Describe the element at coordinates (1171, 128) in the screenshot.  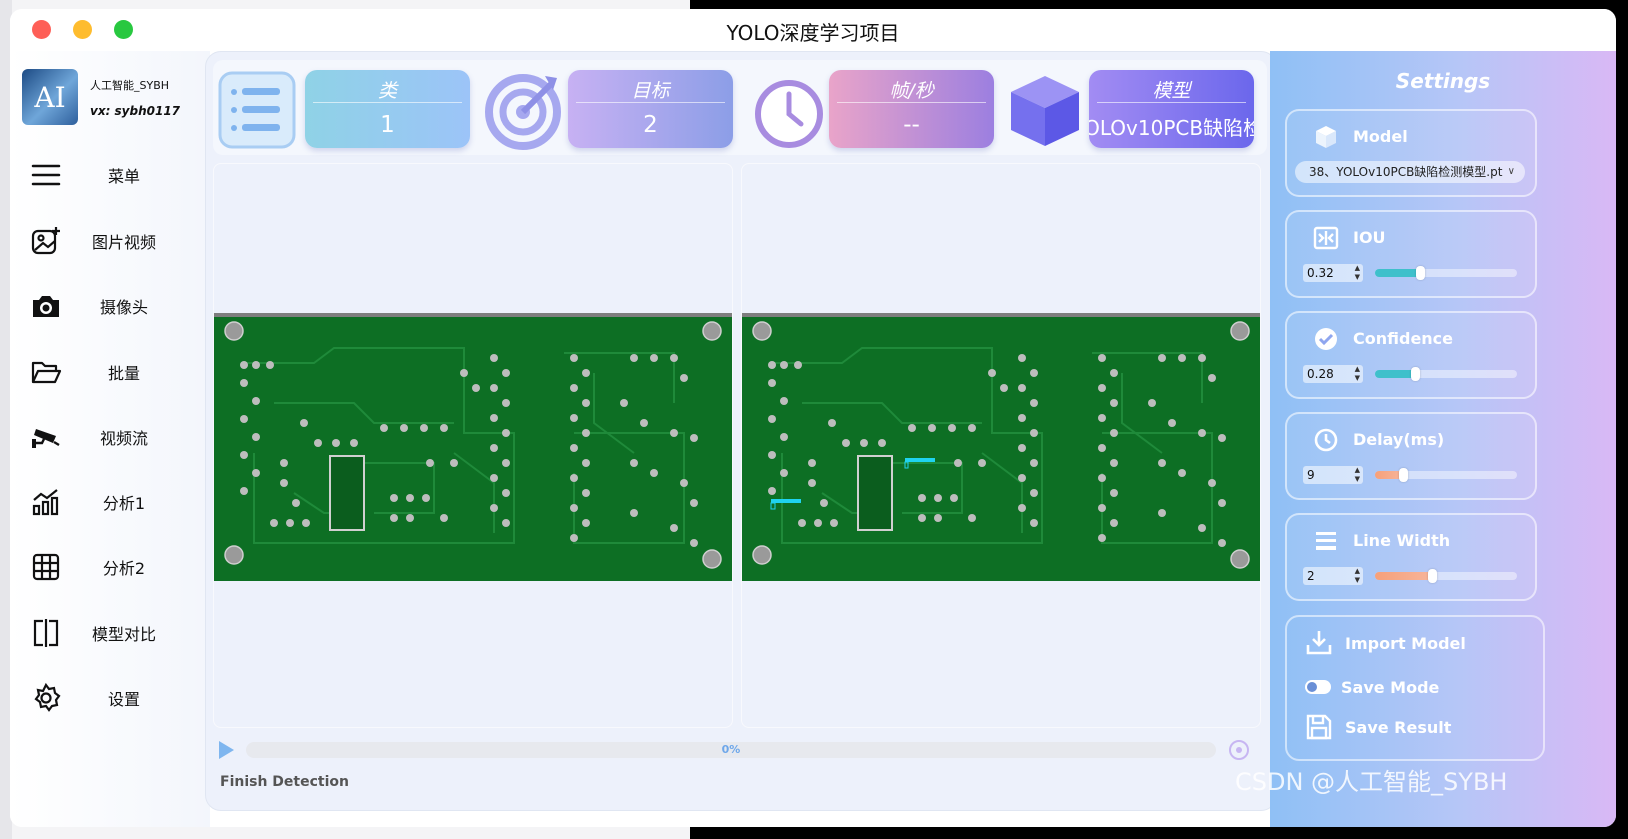
I see `stat-model-value: YOLOv10PCB缺陷检` at that location.